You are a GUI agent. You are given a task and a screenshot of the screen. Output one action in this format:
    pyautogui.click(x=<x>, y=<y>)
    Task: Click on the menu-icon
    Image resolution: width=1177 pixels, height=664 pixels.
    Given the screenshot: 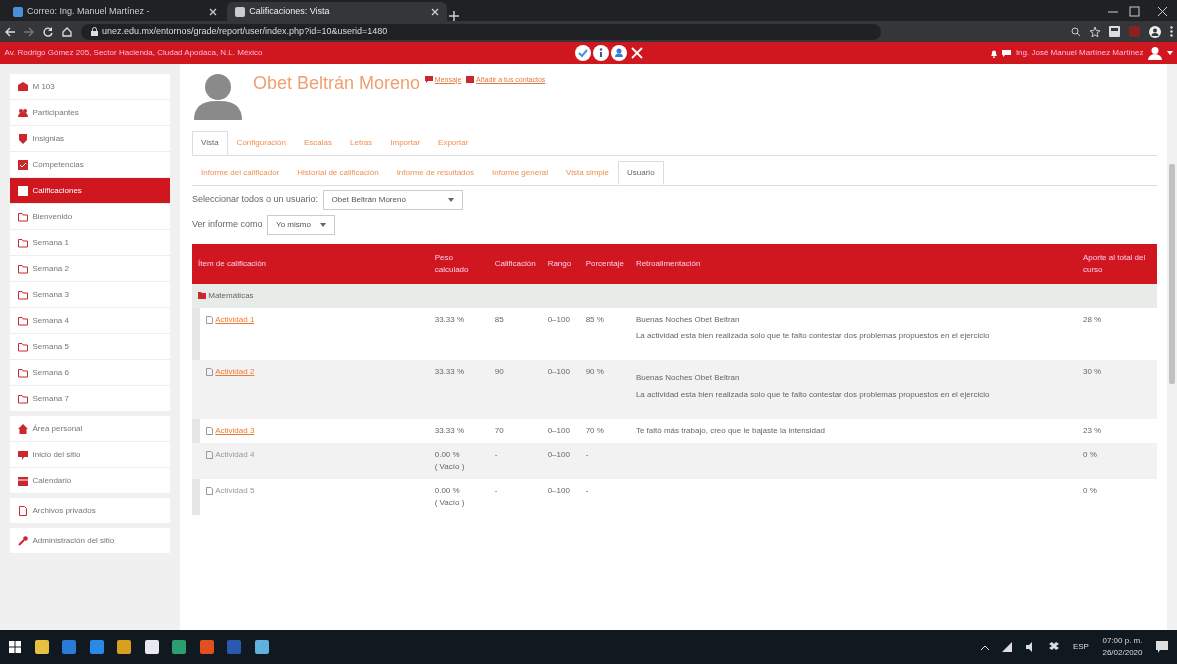 What is the action you would take?
    pyautogui.click(x=1171, y=31)
    